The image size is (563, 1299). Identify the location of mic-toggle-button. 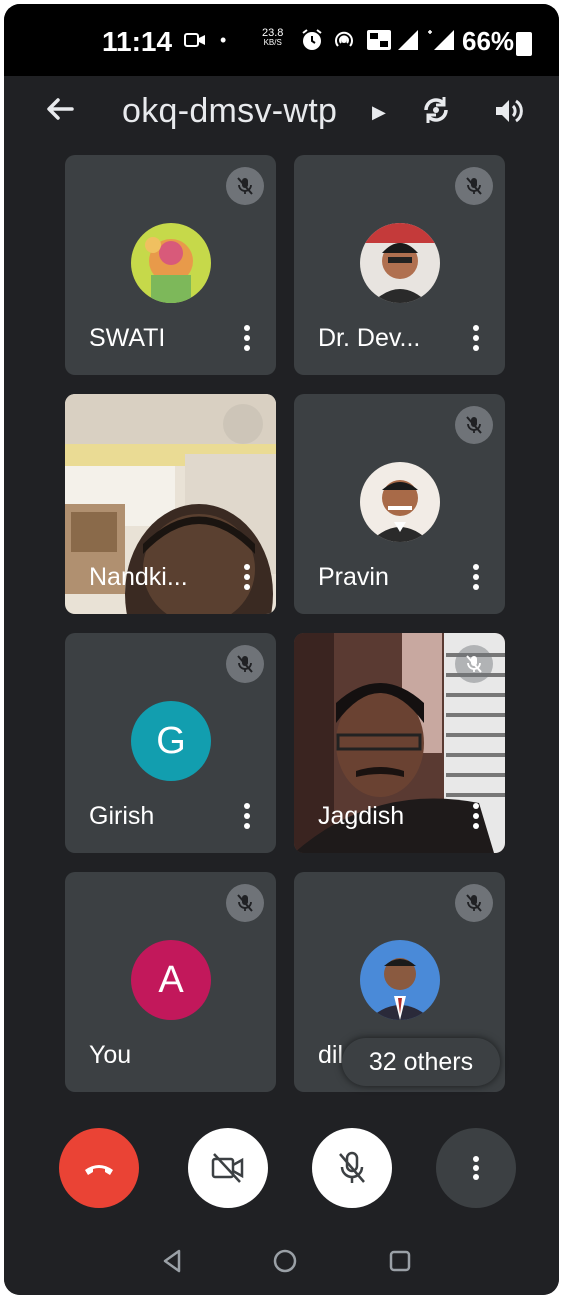
(352, 1168).